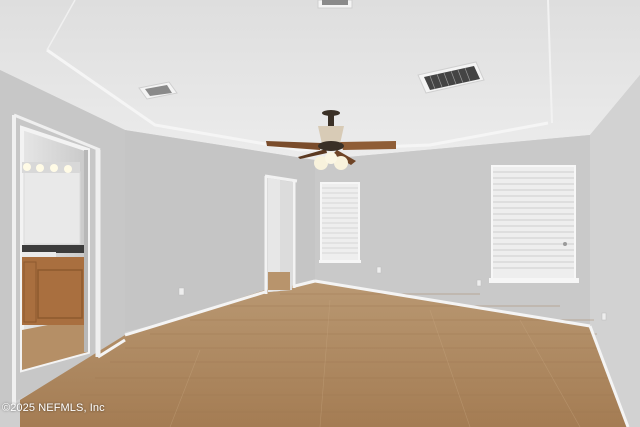 The width and height of the screenshot is (640, 427). What do you see at coordinates (335, 4) in the screenshot?
I see `air-vent-icon` at bounding box center [335, 4].